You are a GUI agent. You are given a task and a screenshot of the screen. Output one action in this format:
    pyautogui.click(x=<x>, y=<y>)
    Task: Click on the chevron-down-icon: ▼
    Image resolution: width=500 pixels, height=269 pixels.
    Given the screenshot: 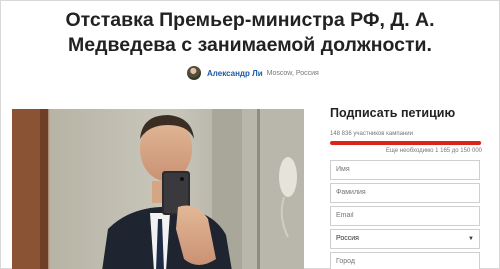 What is the action you would take?
    pyautogui.click(x=471, y=238)
    